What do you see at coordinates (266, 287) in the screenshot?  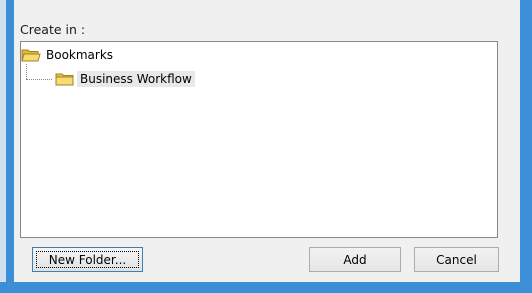 I see `window-bottom-frame` at bounding box center [266, 287].